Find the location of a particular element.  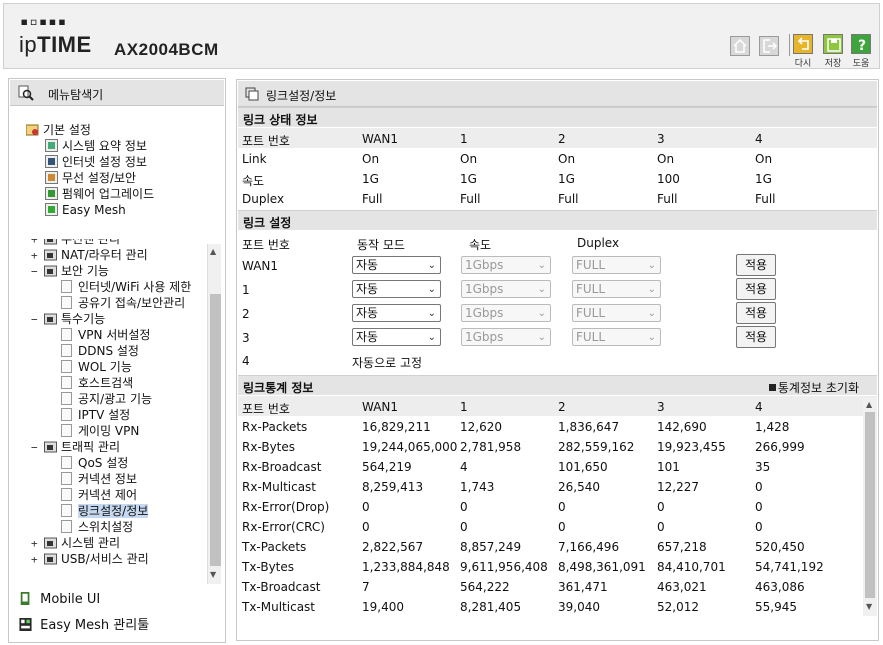

tree-item-basic-2: 무선 설정/보안 is located at coordinates (90, 178).